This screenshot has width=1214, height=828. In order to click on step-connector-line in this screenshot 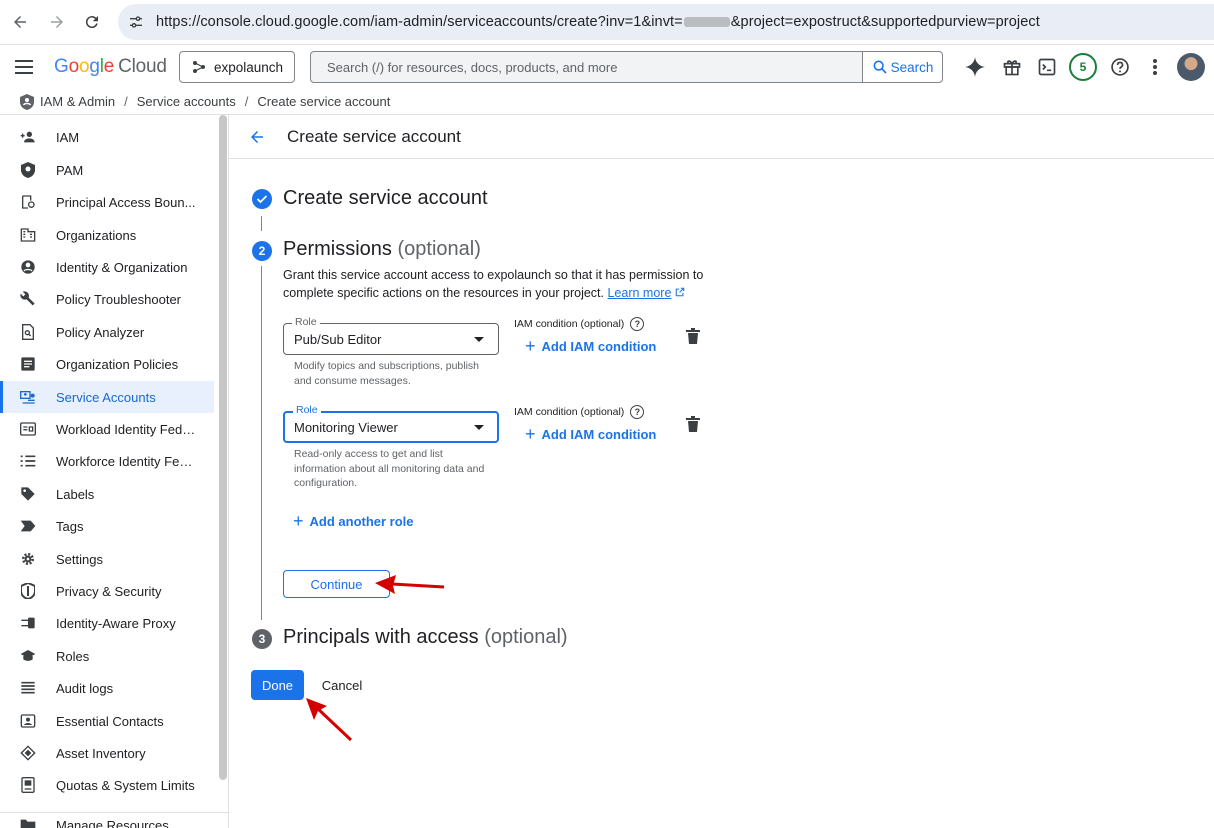, I will do `click(261, 223)`.